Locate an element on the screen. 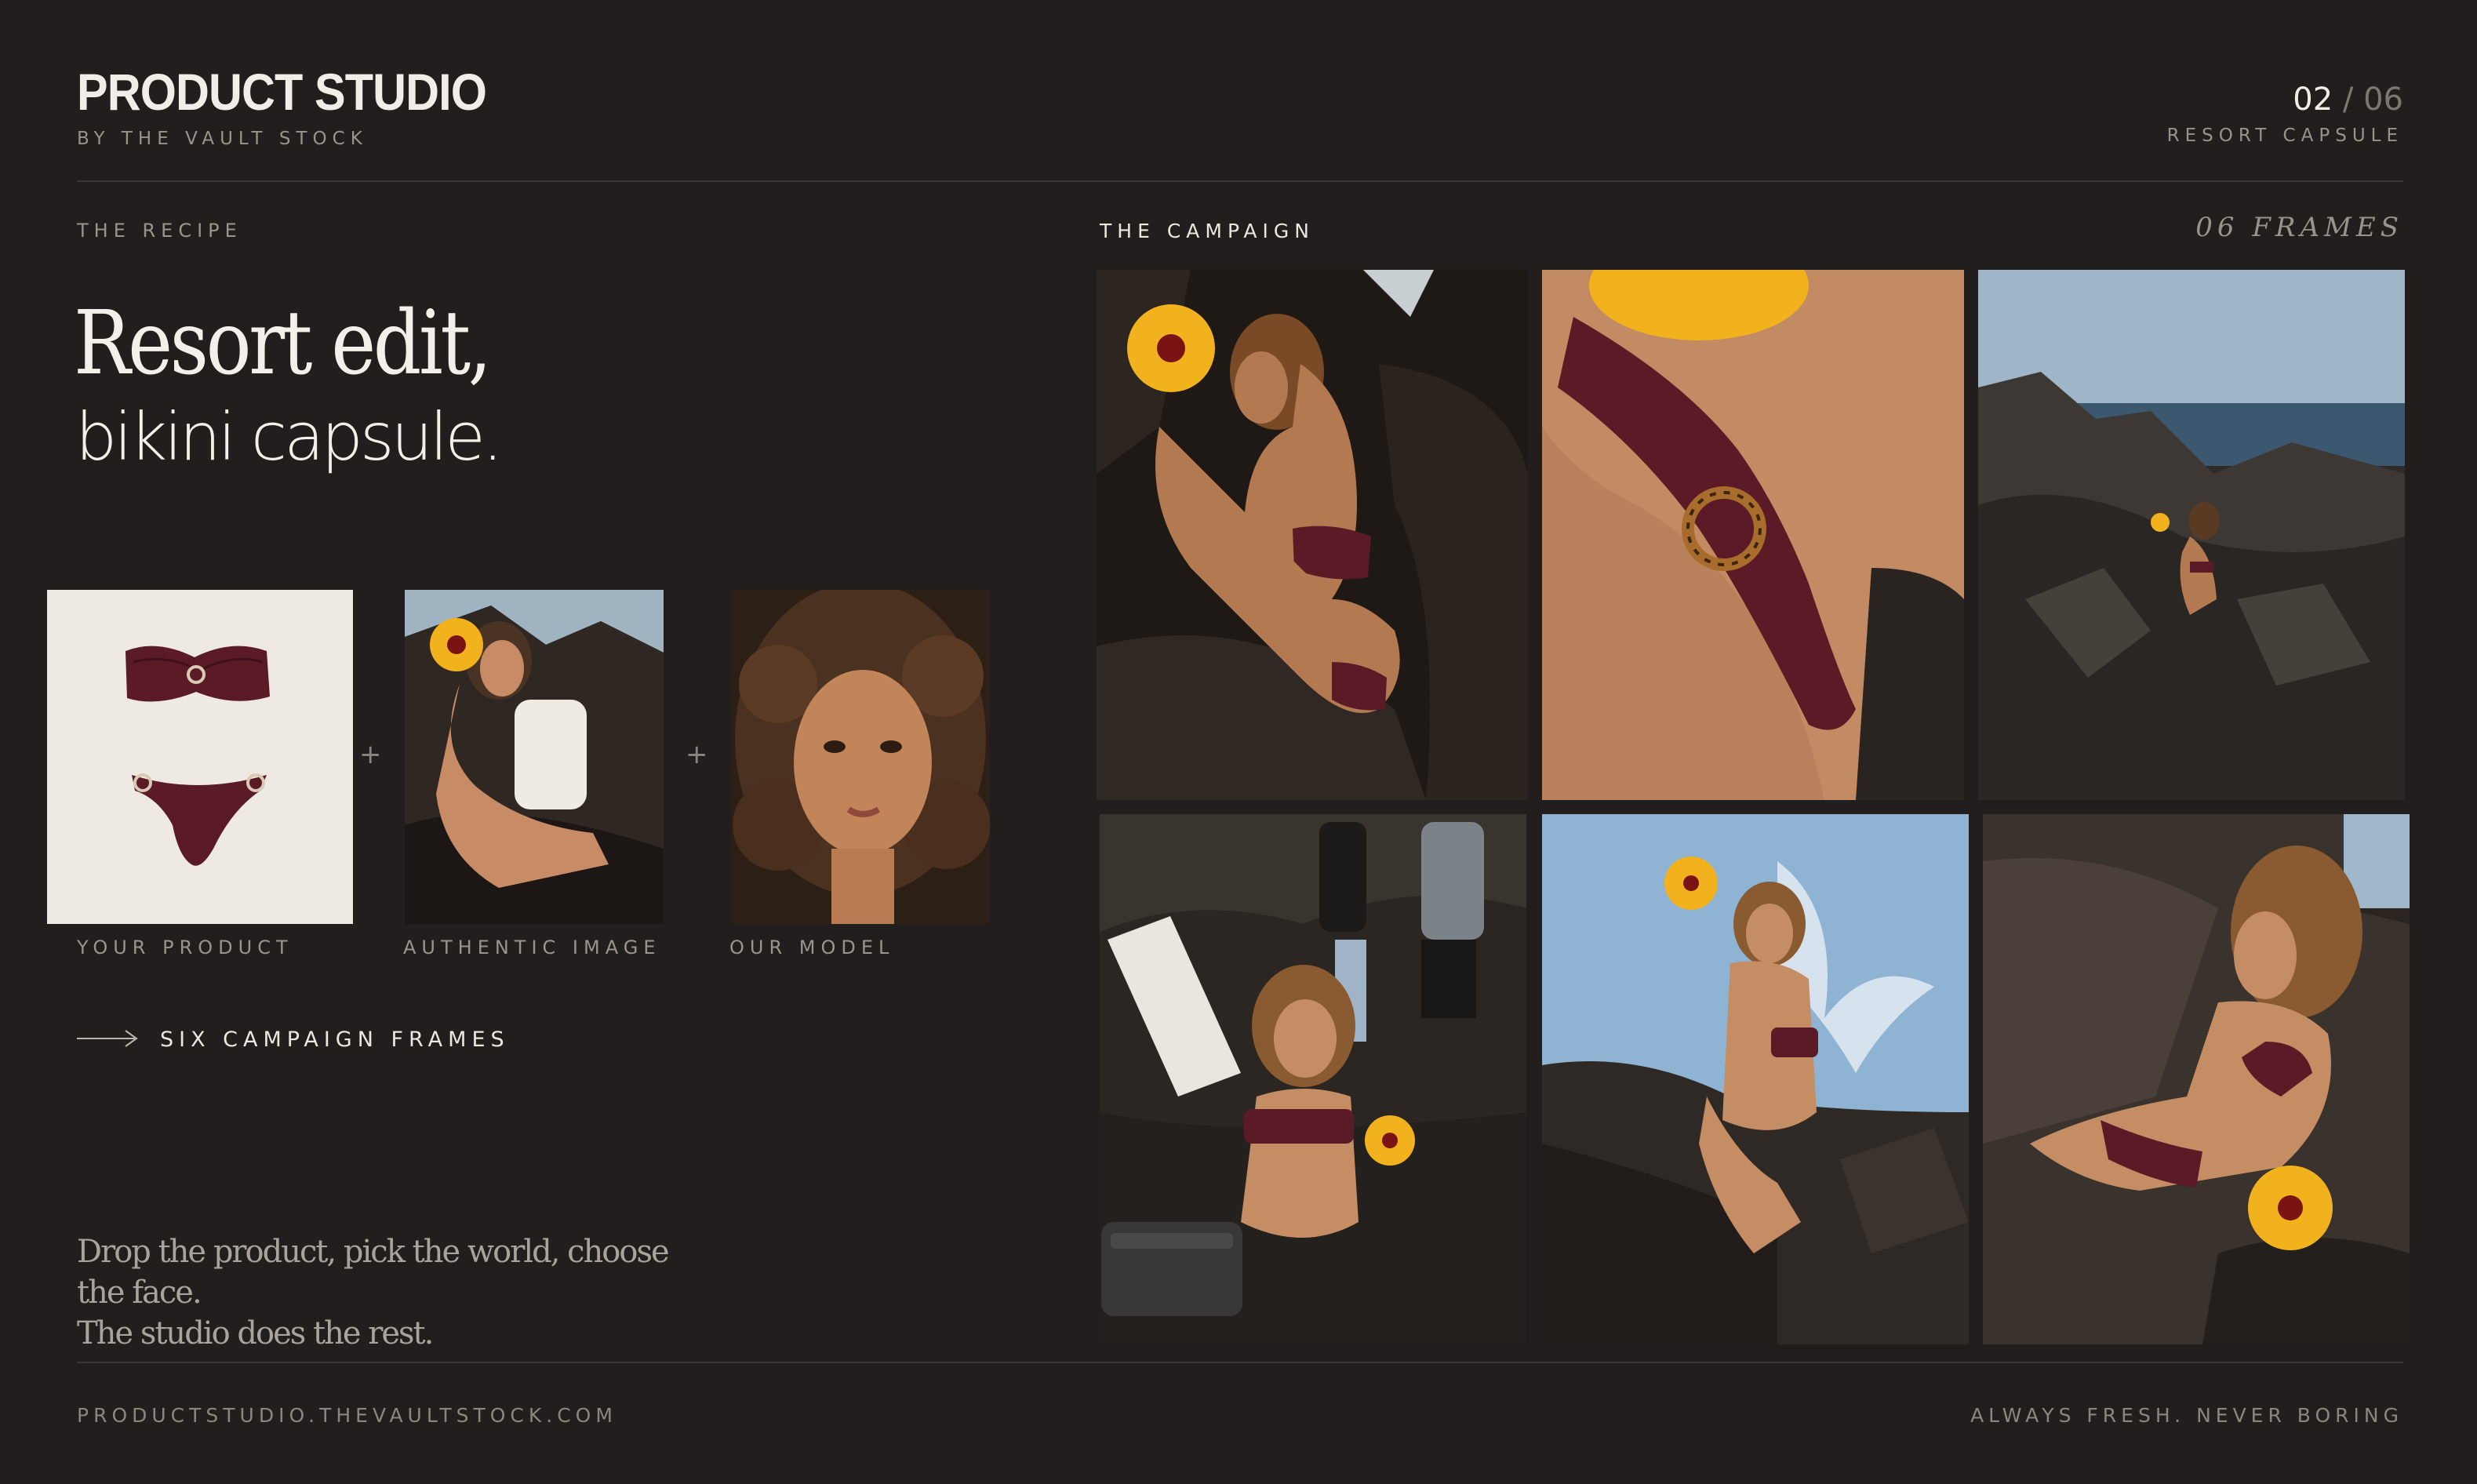  footer-divider is located at coordinates (1240, 1362).